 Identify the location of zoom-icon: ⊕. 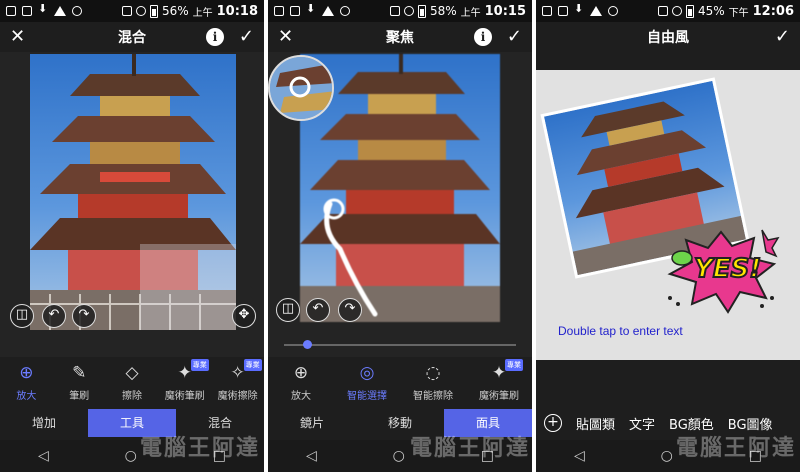
(26, 372).